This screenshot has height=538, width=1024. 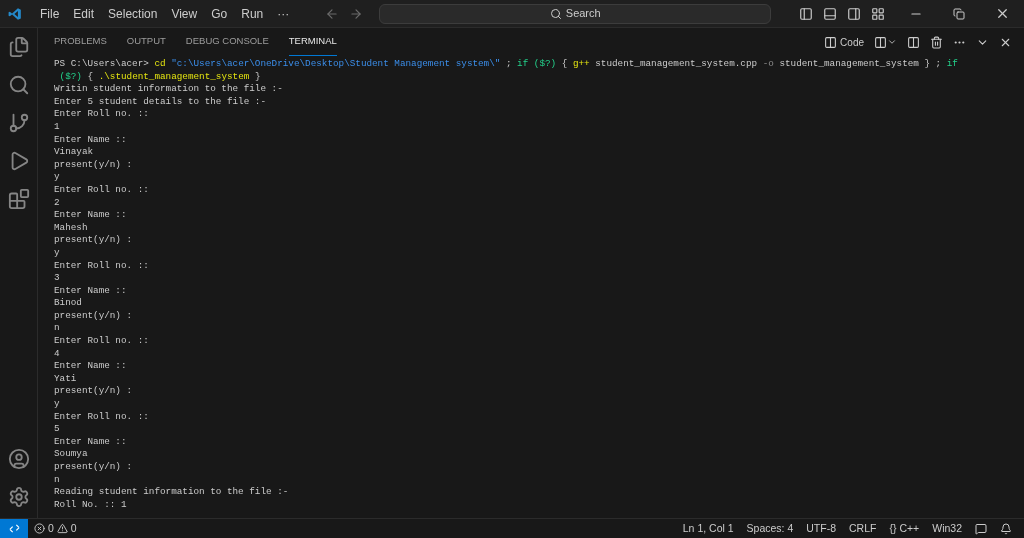 What do you see at coordinates (830, 13) in the screenshot?
I see `panel-toggle-icon` at bounding box center [830, 13].